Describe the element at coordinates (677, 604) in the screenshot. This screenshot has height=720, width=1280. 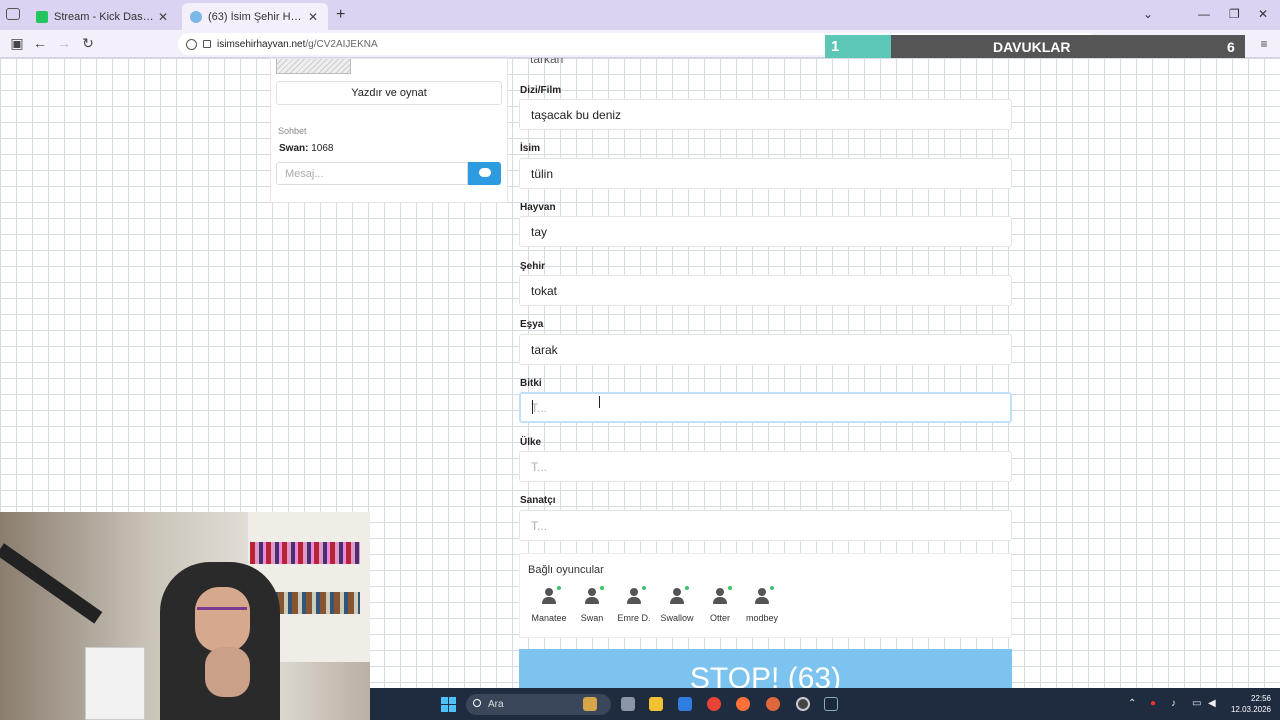
I see `player-item: Swallow` at that location.